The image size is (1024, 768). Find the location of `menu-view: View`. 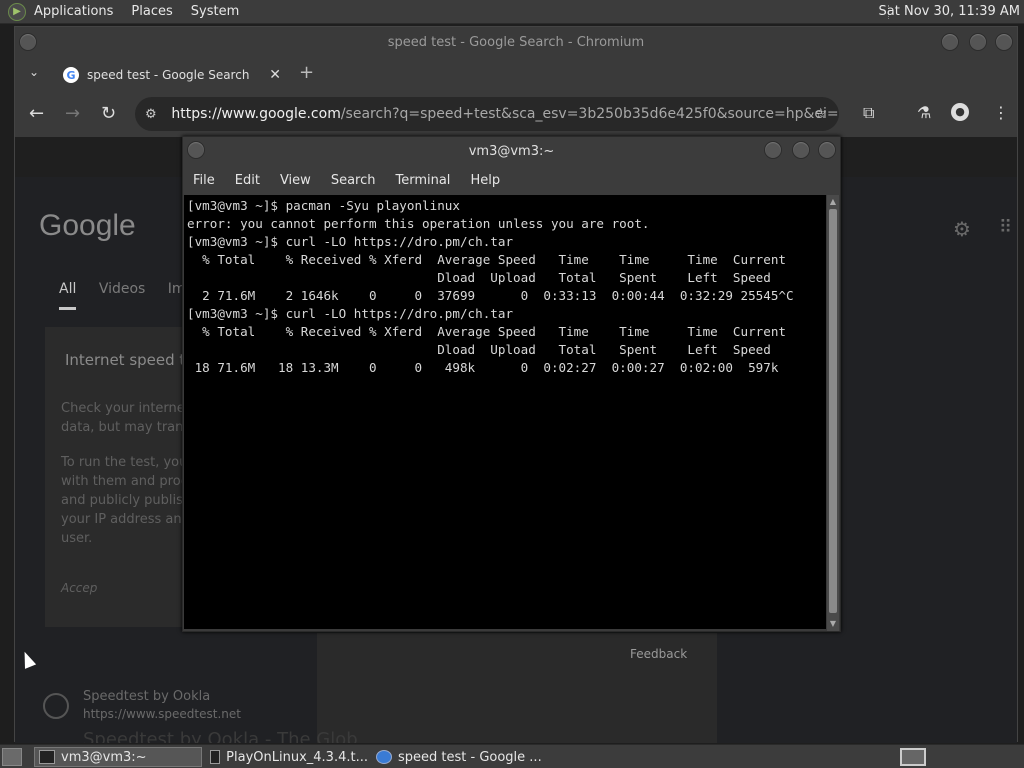

menu-view: View is located at coordinates (295, 180).